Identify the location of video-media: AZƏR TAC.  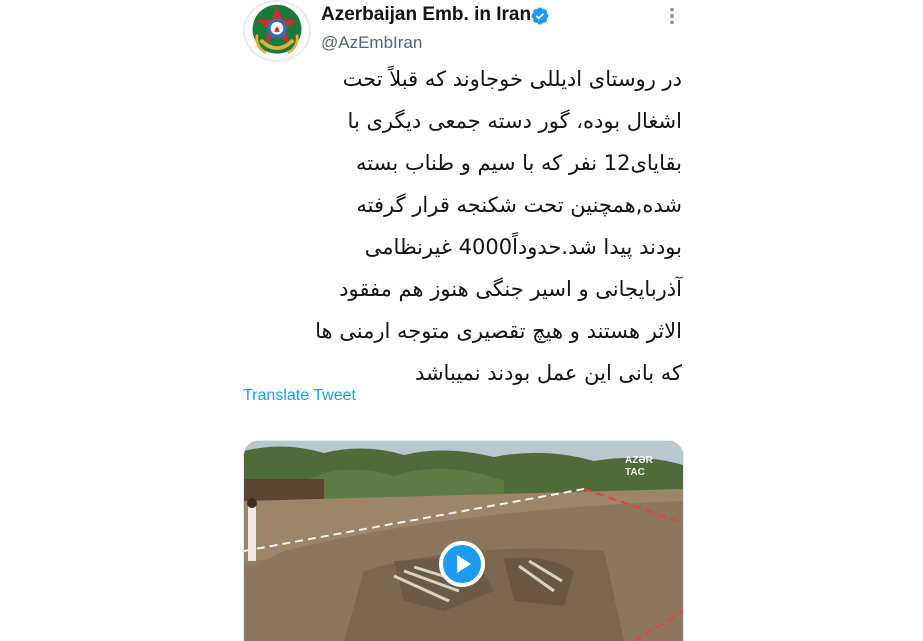
(463, 540).